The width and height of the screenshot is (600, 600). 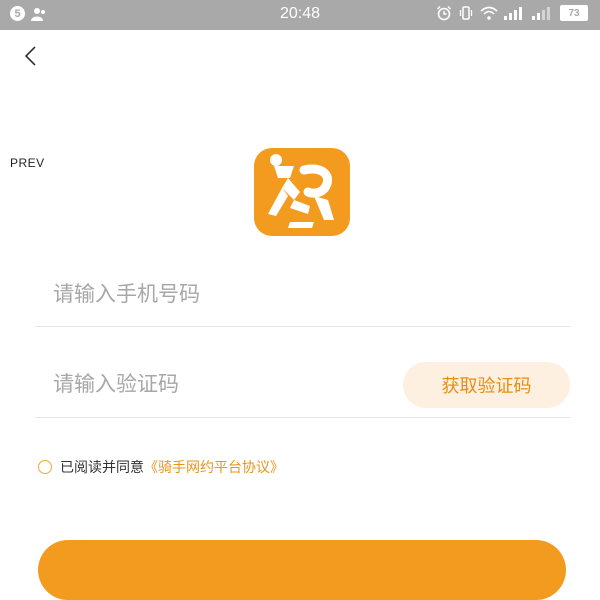 I want to click on signal-icon, so click(x=513, y=13).